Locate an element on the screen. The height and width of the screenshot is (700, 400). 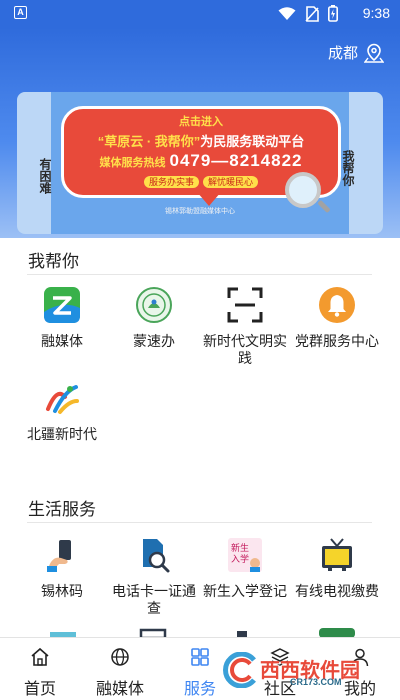
watermark-sub: CR173.COM is located at coordinates (316, 682).